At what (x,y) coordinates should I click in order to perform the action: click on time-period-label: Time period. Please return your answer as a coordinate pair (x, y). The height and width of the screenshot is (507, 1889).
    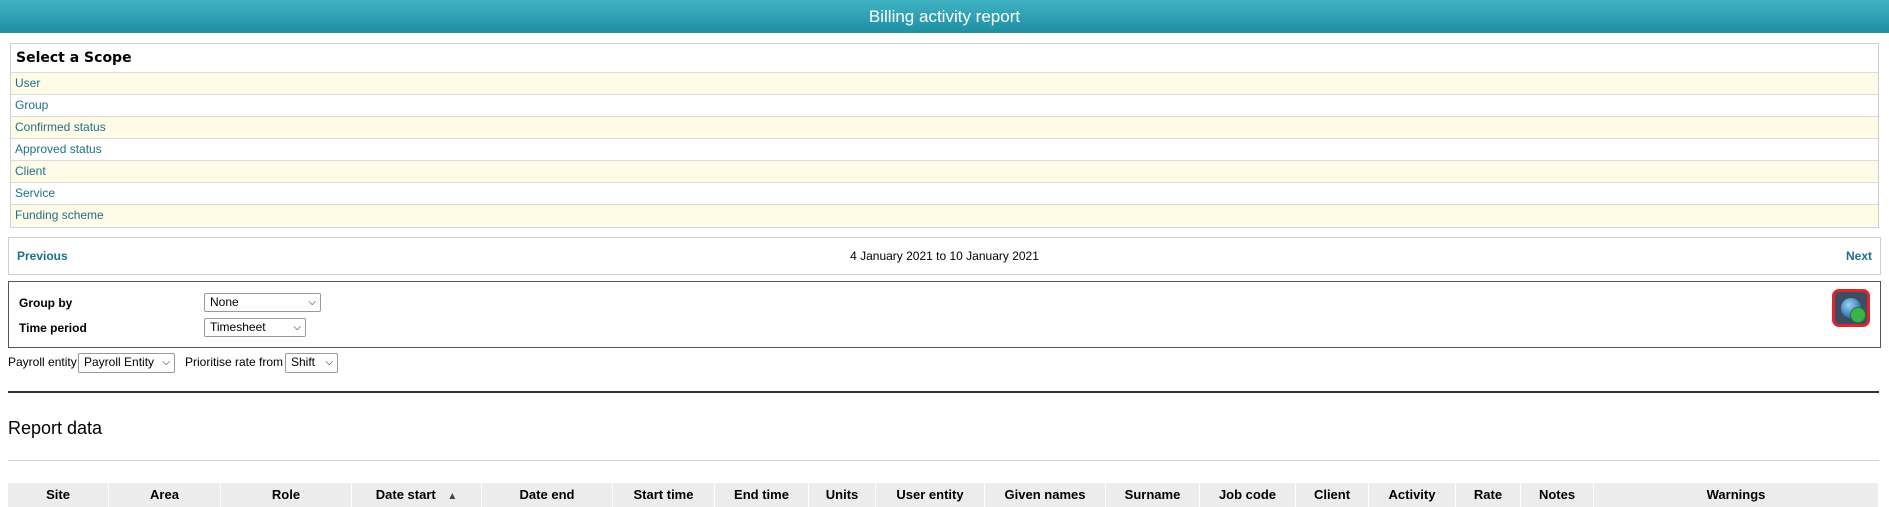
    Looking at the image, I should click on (53, 328).